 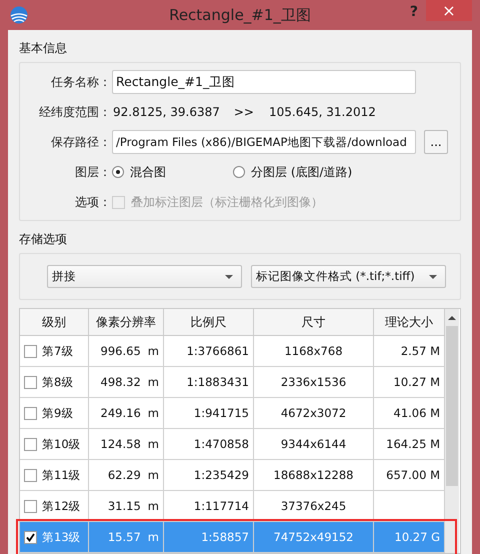 I want to click on size-text: 9344x6144, so click(x=313, y=444).